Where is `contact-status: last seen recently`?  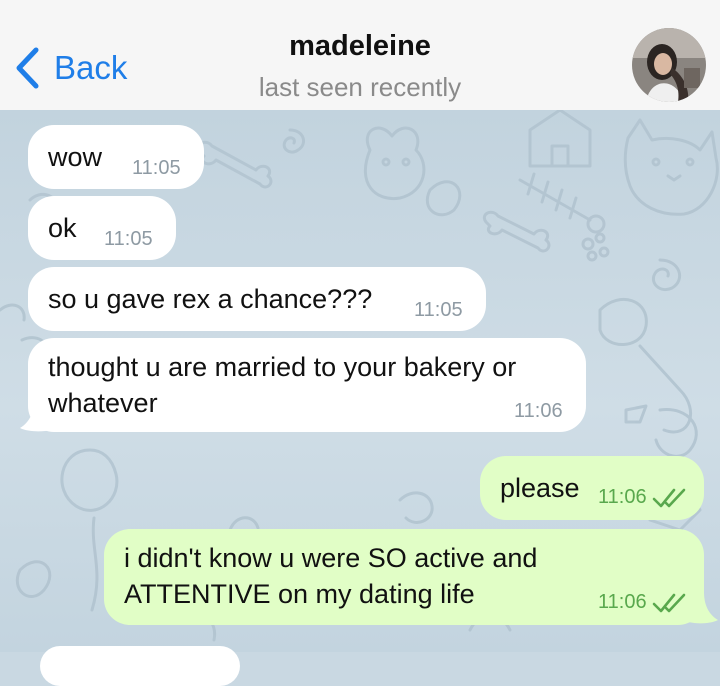 contact-status: last seen recently is located at coordinates (360, 87).